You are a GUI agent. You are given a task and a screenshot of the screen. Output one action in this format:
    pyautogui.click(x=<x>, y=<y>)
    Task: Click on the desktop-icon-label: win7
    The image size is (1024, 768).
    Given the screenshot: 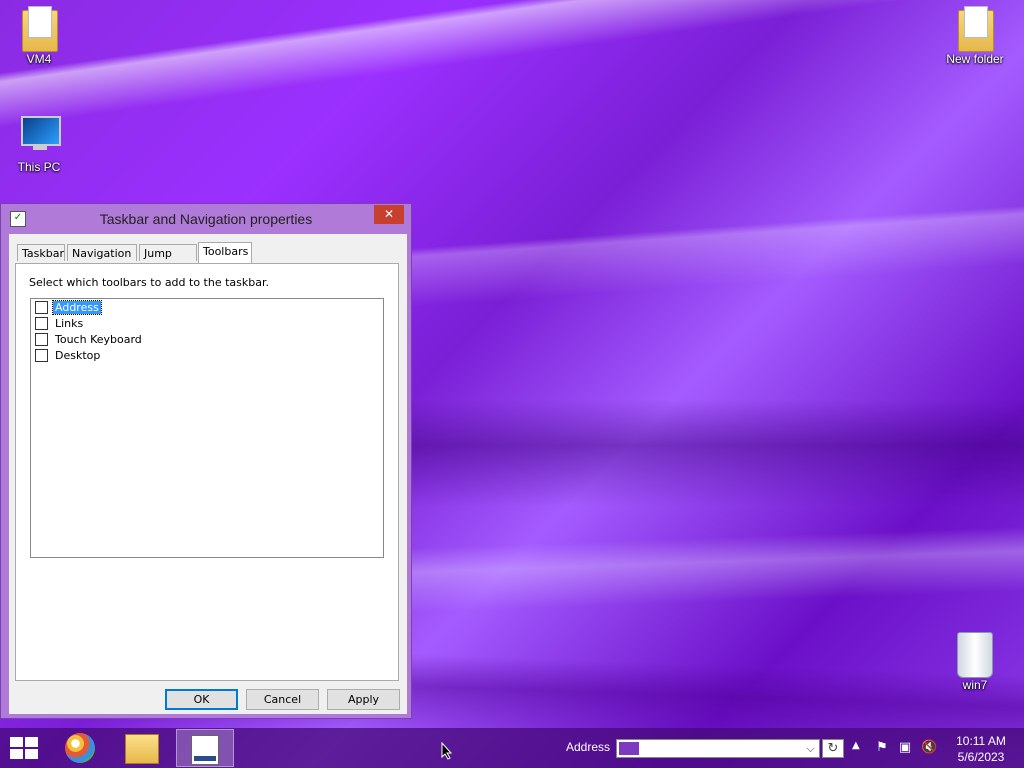 What is the action you would take?
    pyautogui.click(x=975, y=685)
    